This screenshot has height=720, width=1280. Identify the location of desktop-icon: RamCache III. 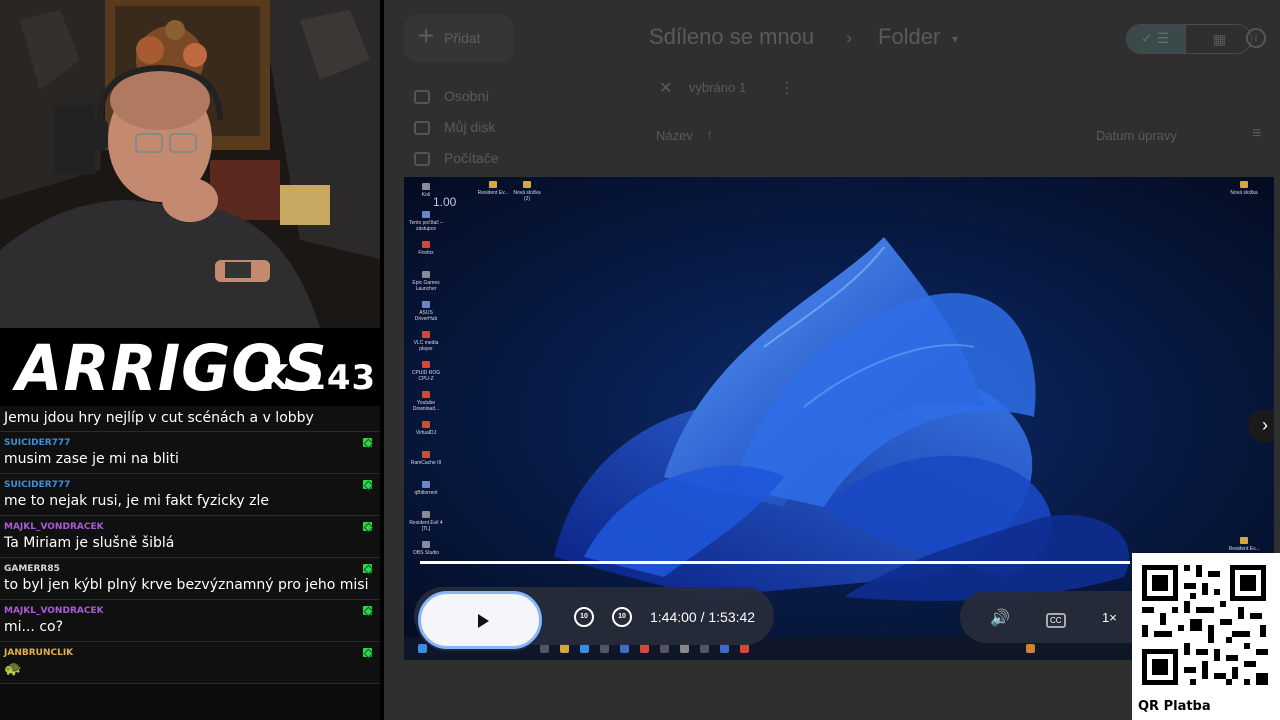
(426, 458).